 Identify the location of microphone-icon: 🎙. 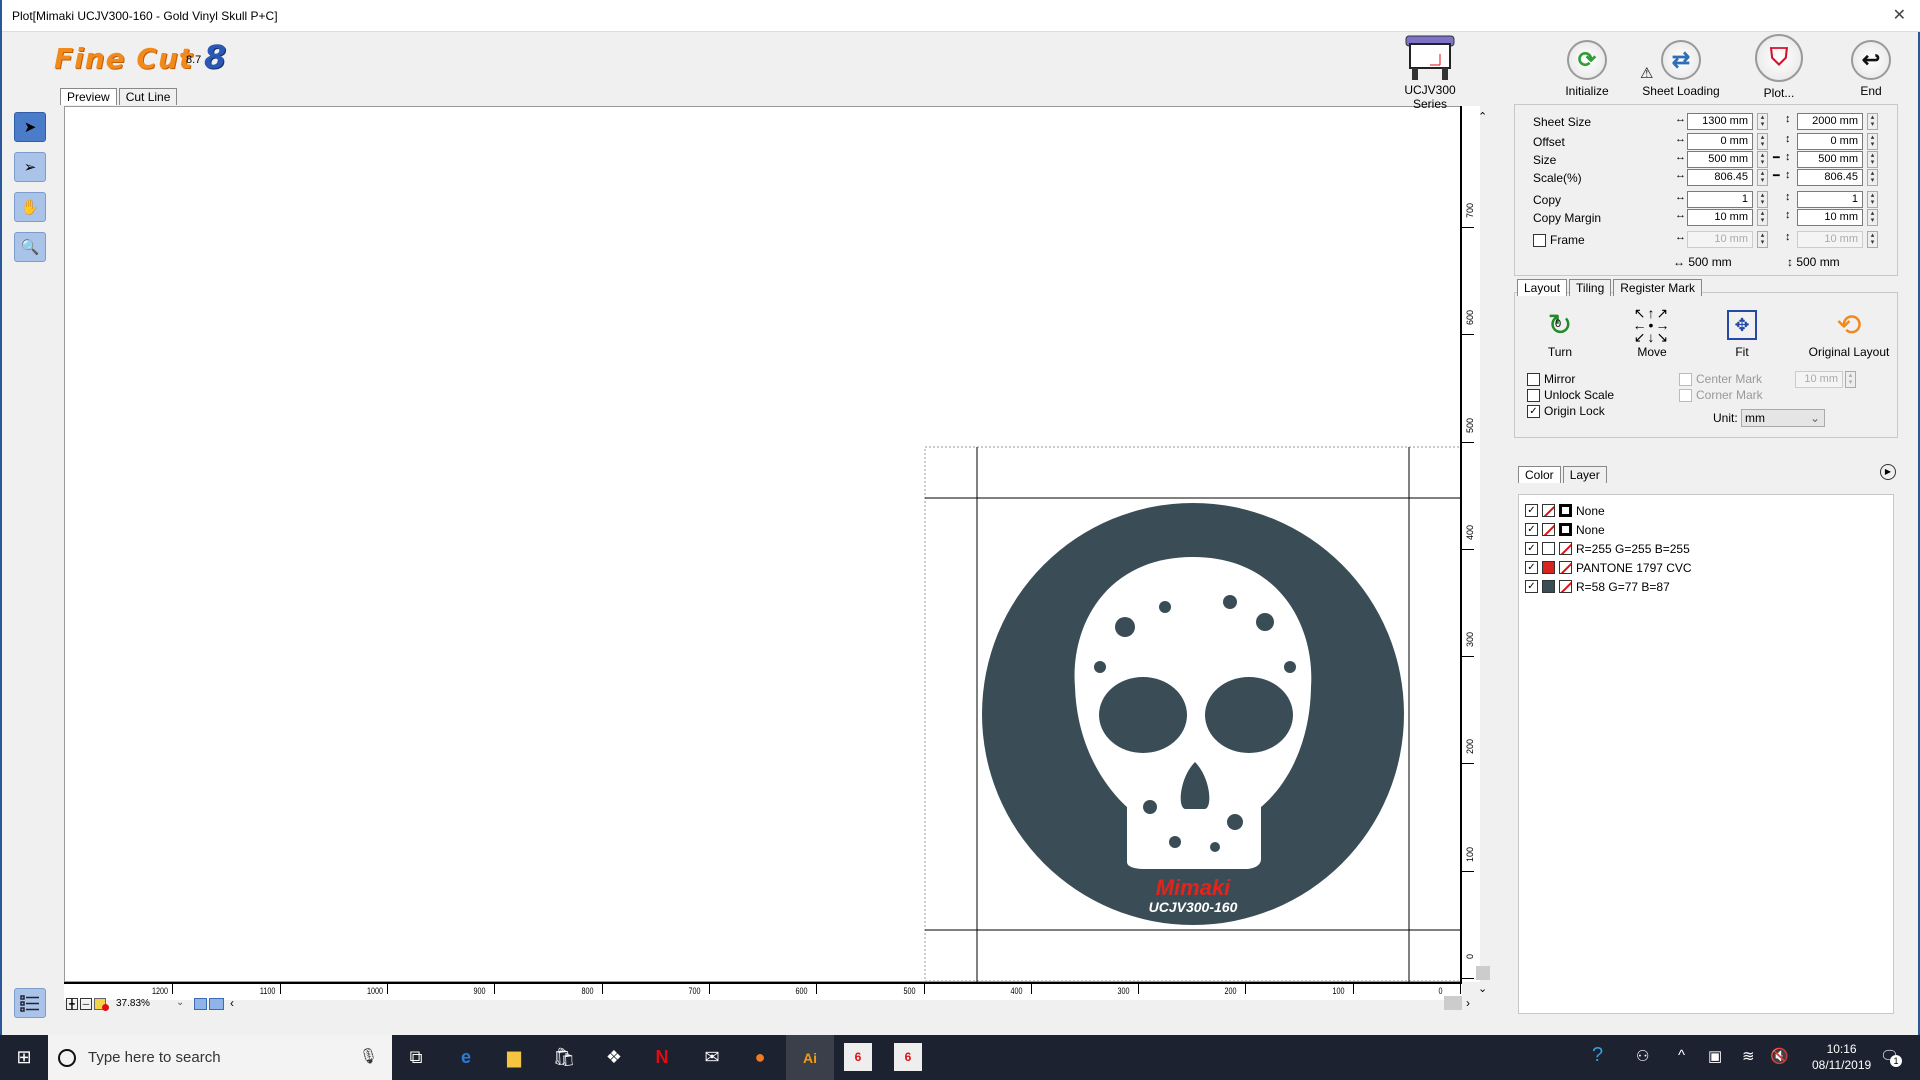
(368, 1056).